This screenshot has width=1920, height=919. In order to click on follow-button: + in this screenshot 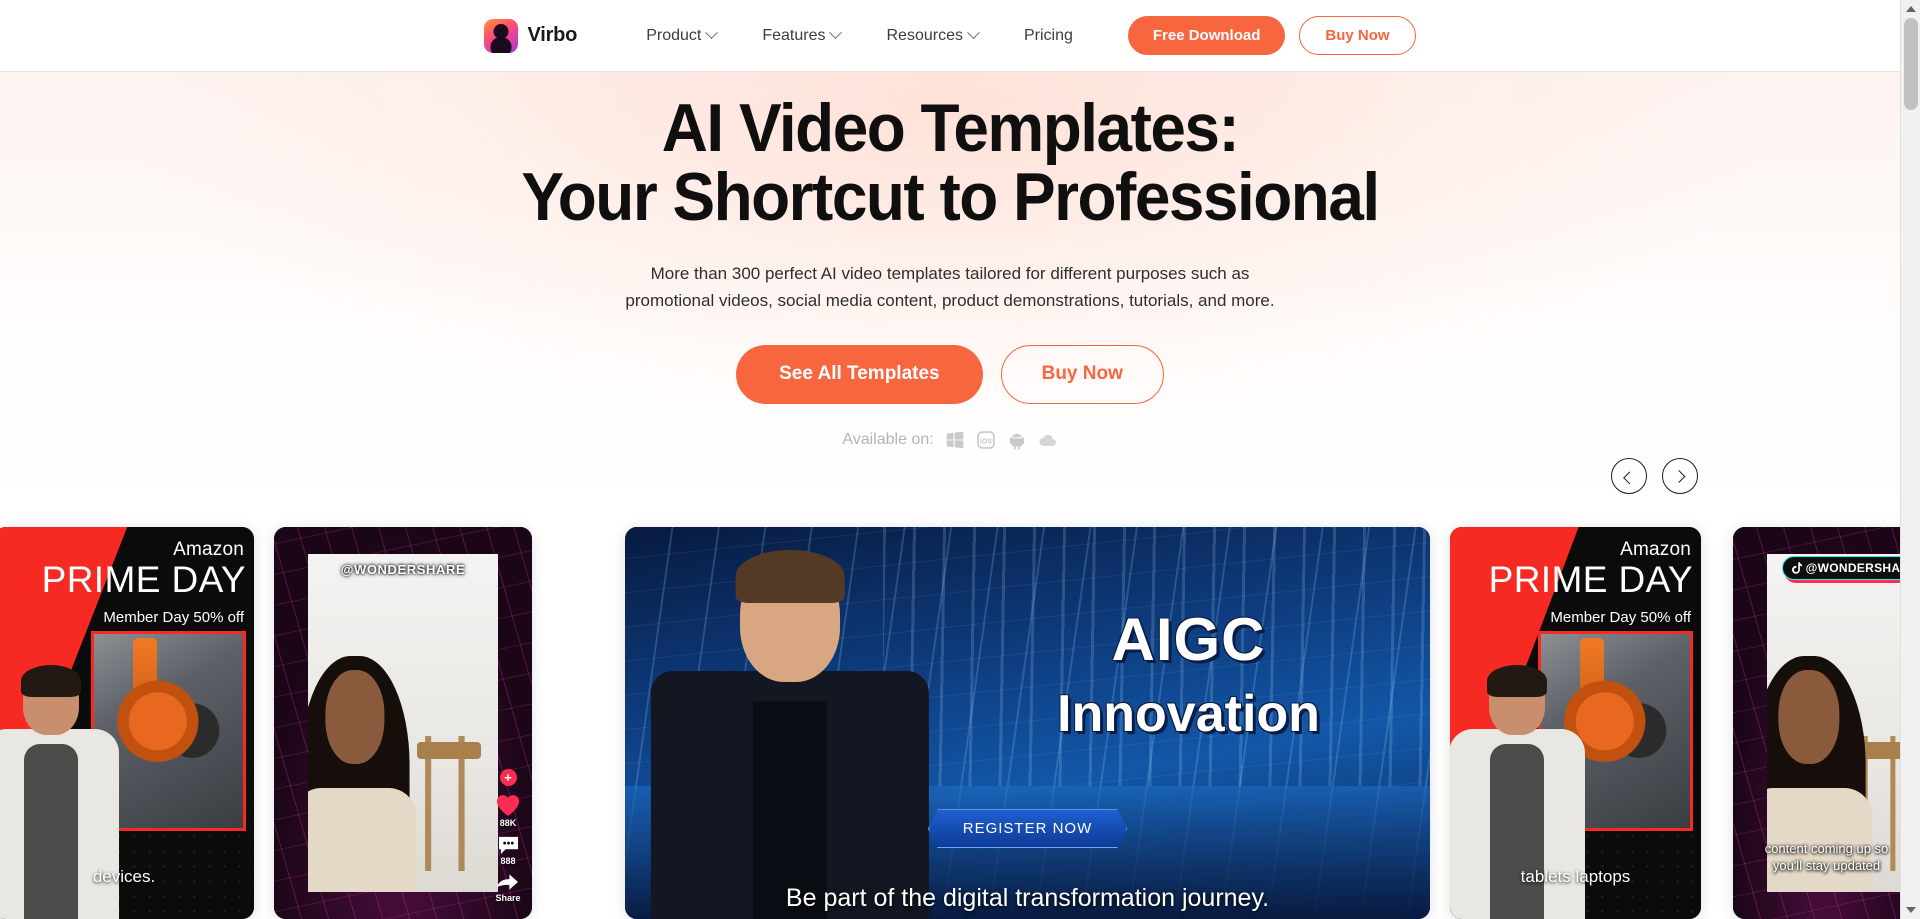, I will do `click(508, 777)`.